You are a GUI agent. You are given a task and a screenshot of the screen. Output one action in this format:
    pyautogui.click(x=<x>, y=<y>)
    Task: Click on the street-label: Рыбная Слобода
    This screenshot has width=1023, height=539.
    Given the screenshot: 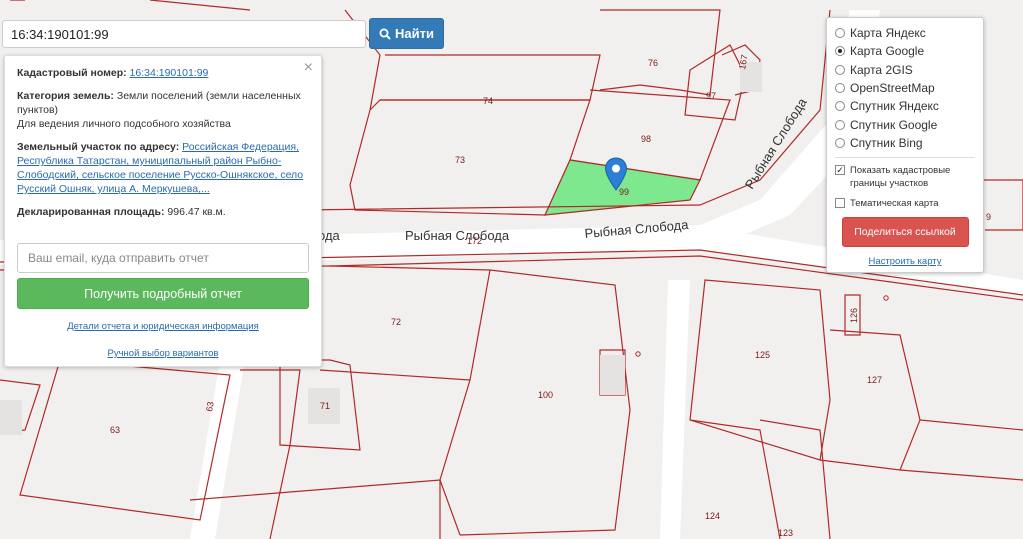 What is the action you would take?
    pyautogui.click(x=457, y=235)
    